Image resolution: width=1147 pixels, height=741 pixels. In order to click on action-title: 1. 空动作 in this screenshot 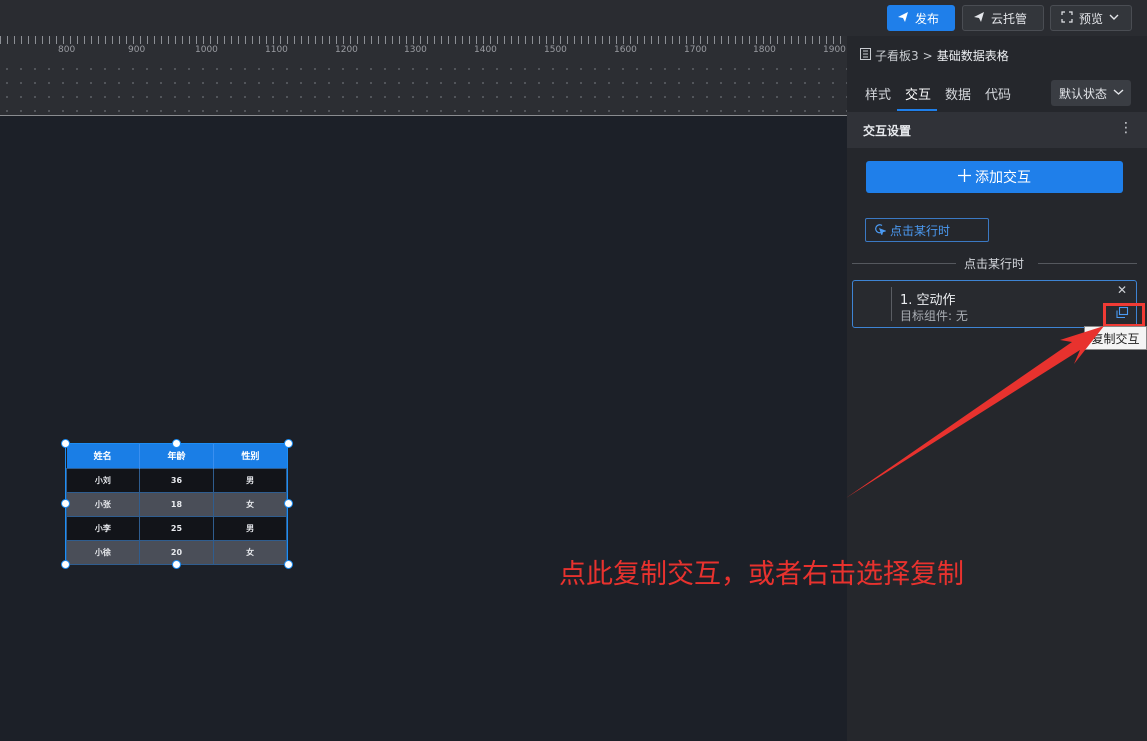, I will do `click(928, 300)`.